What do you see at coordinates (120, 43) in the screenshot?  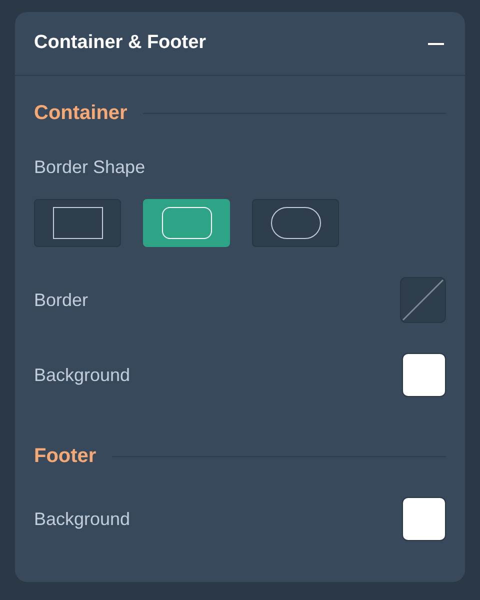 I see `panel-title: Container & Footer` at bounding box center [120, 43].